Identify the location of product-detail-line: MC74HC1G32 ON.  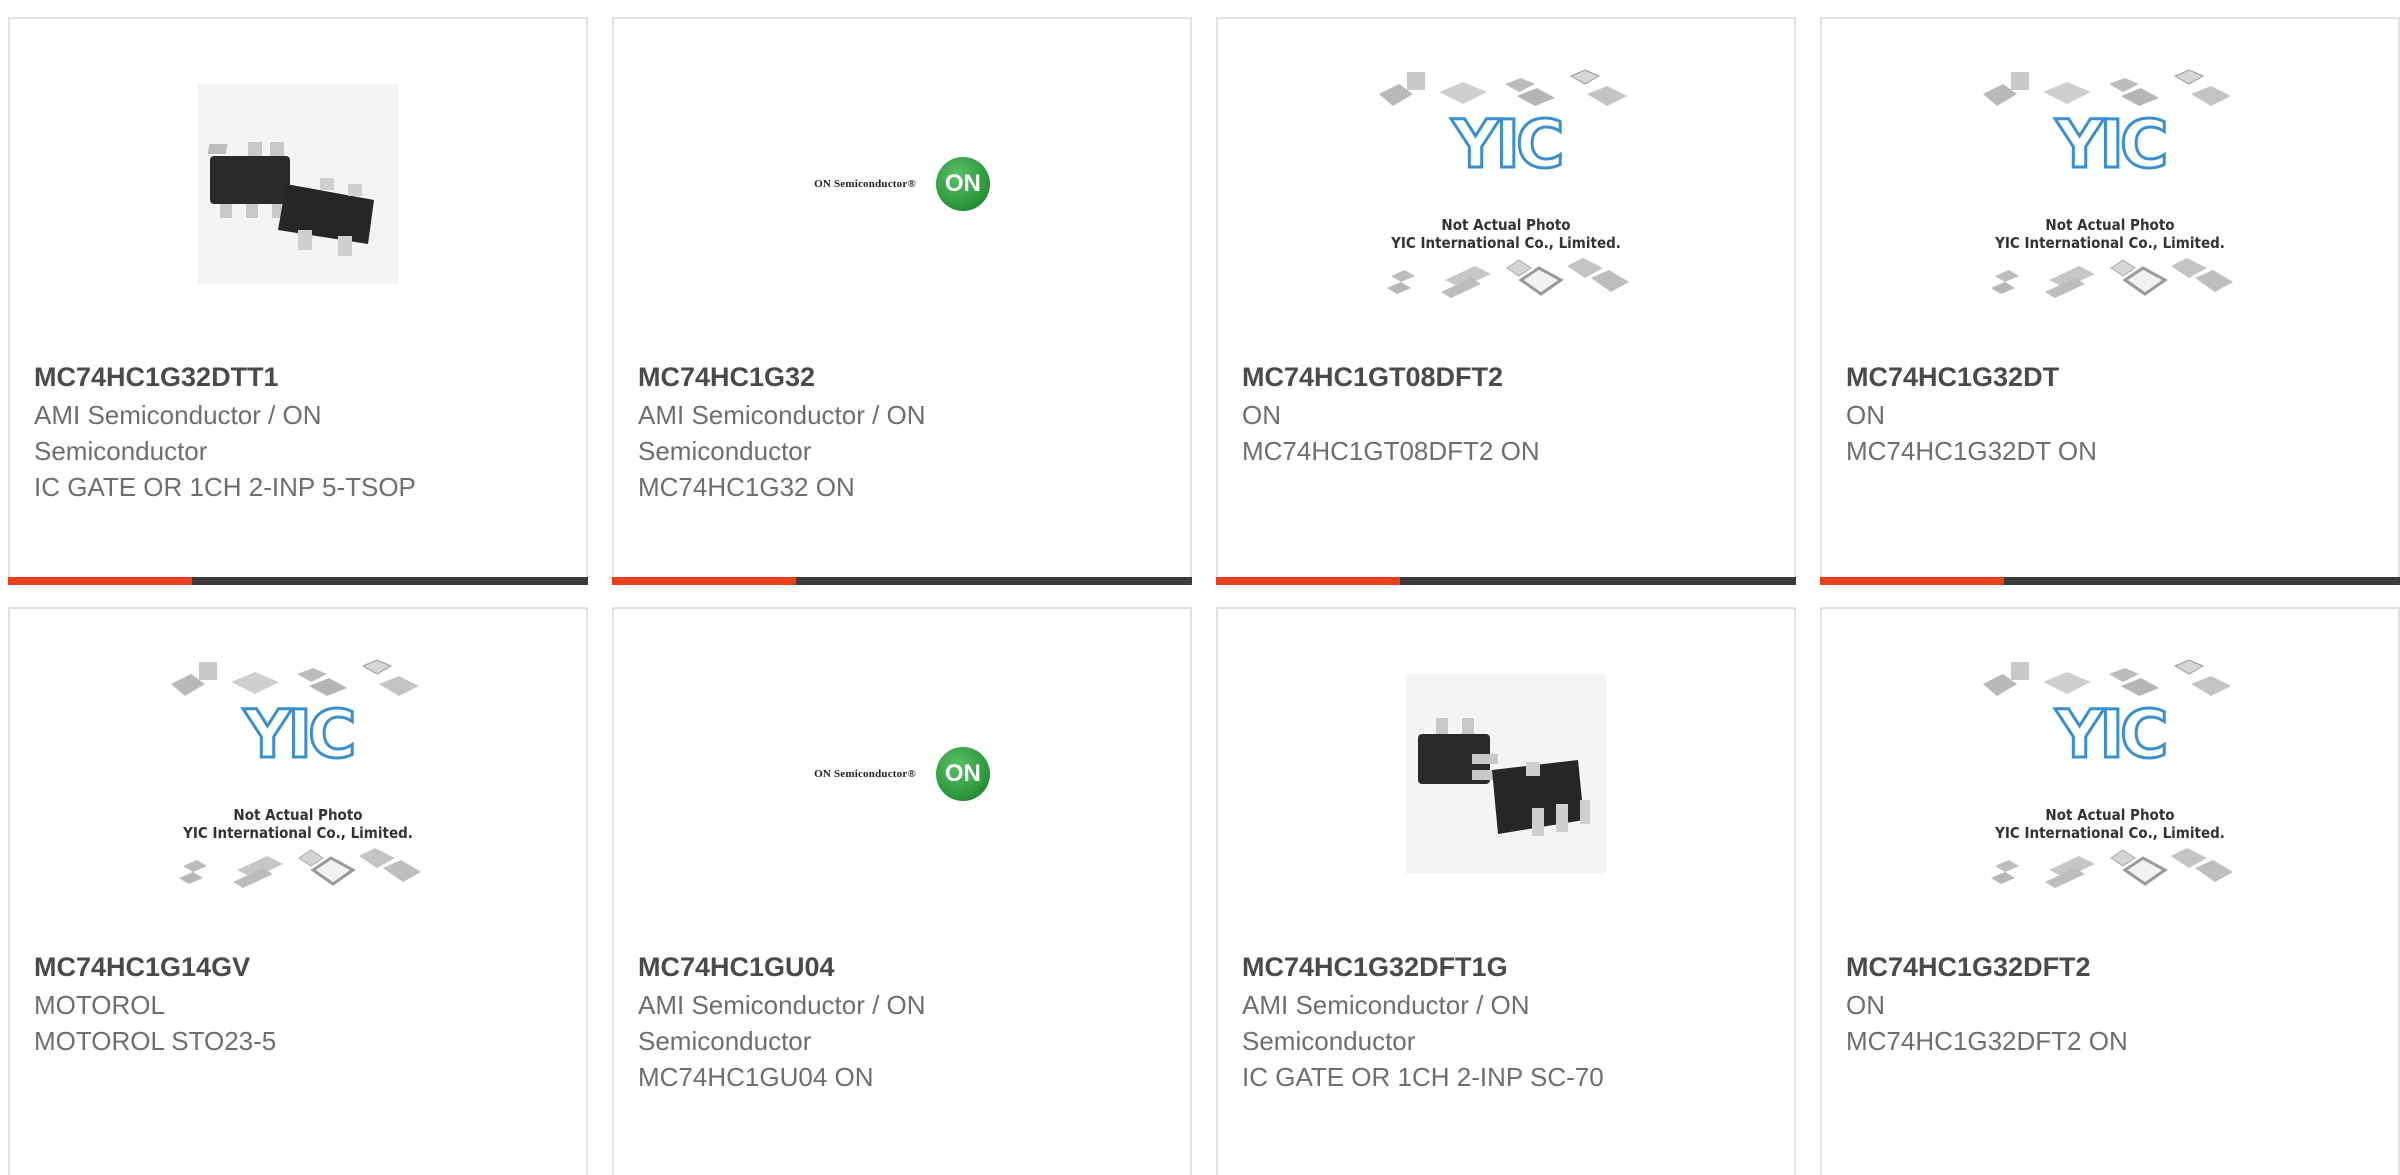
(746, 487).